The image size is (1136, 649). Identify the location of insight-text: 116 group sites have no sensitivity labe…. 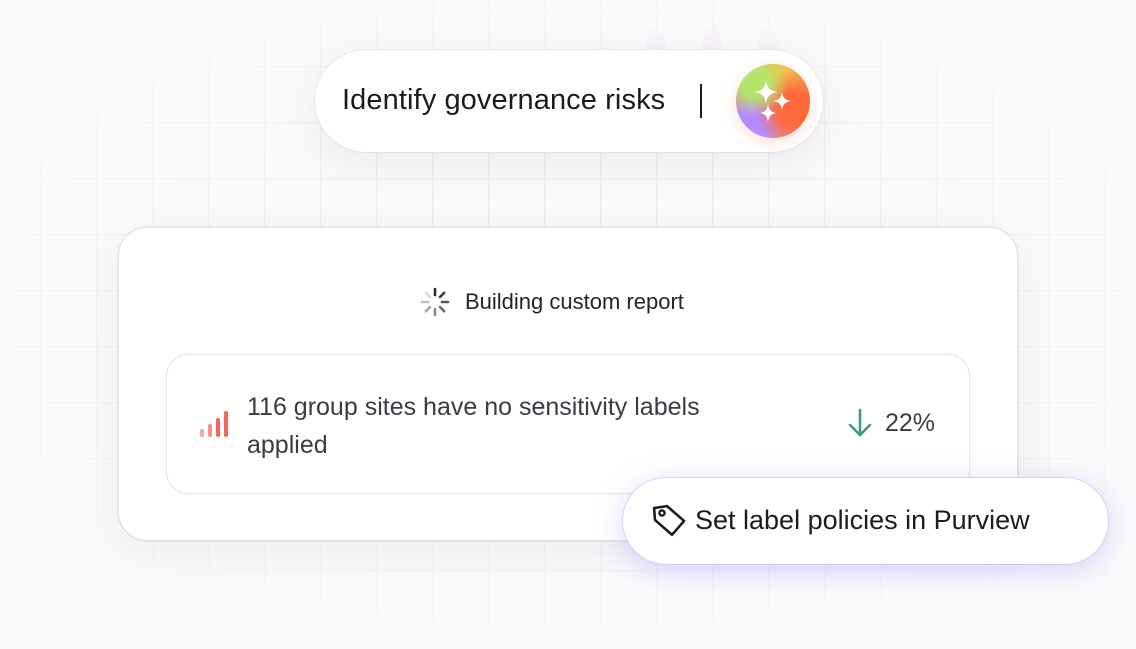
(473, 426).